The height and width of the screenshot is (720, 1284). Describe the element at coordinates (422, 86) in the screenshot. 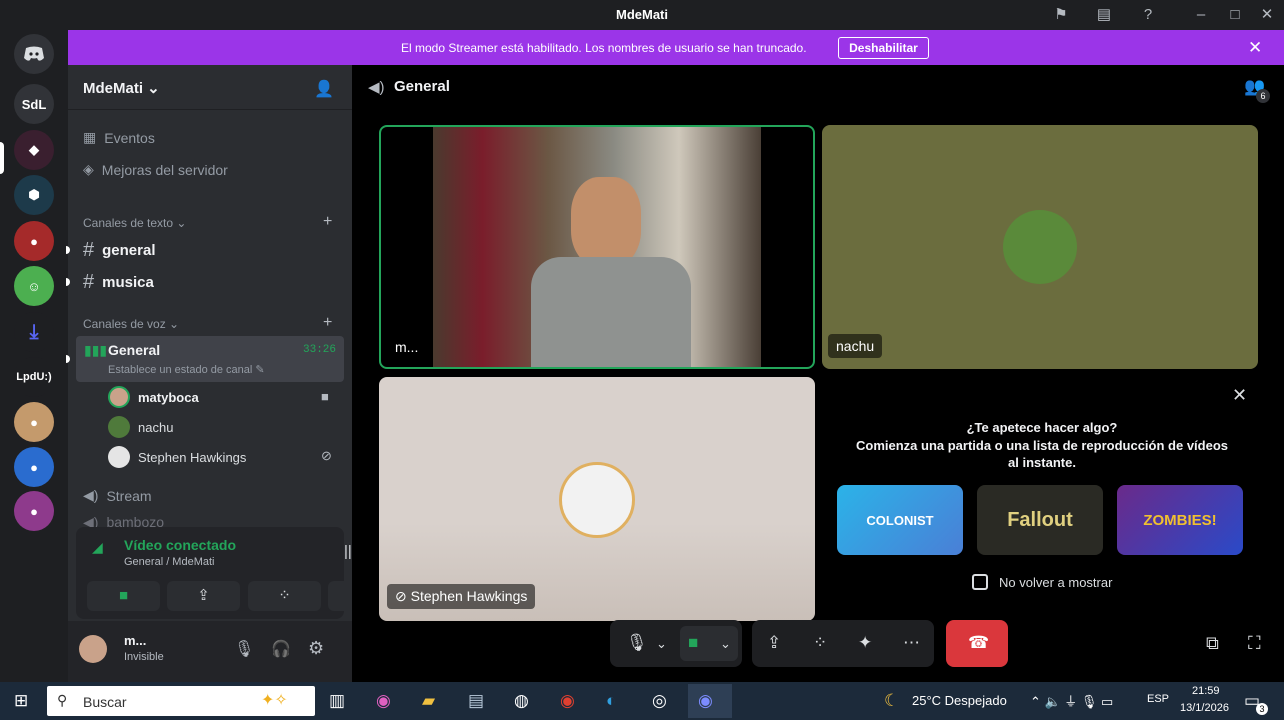

I see `call-channel-name: General` at that location.